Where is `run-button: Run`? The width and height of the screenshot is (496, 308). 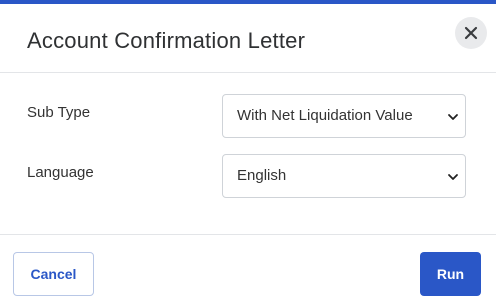 run-button: Run is located at coordinates (450, 274).